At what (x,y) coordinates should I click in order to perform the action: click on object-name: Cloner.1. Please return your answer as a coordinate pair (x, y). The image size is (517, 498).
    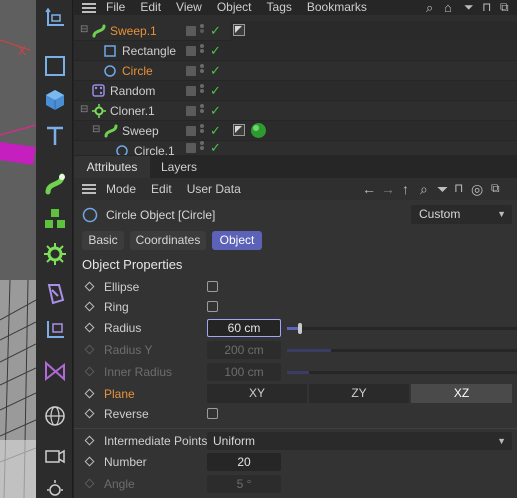
    Looking at the image, I should click on (132, 111).